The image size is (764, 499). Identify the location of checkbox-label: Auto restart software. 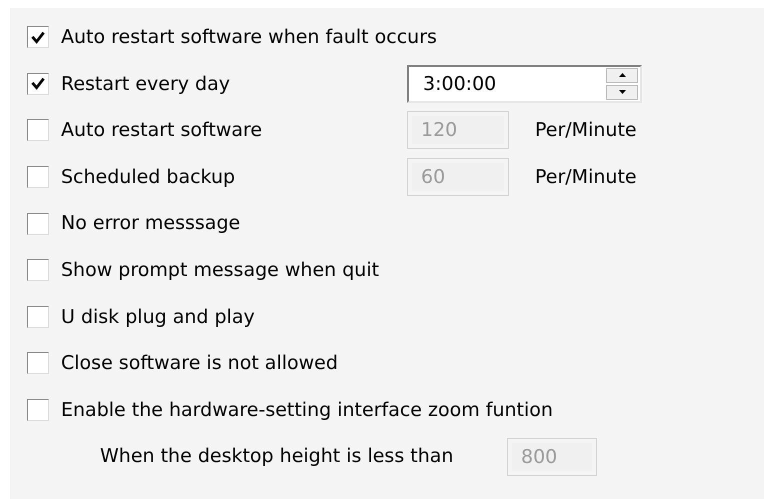
(161, 131).